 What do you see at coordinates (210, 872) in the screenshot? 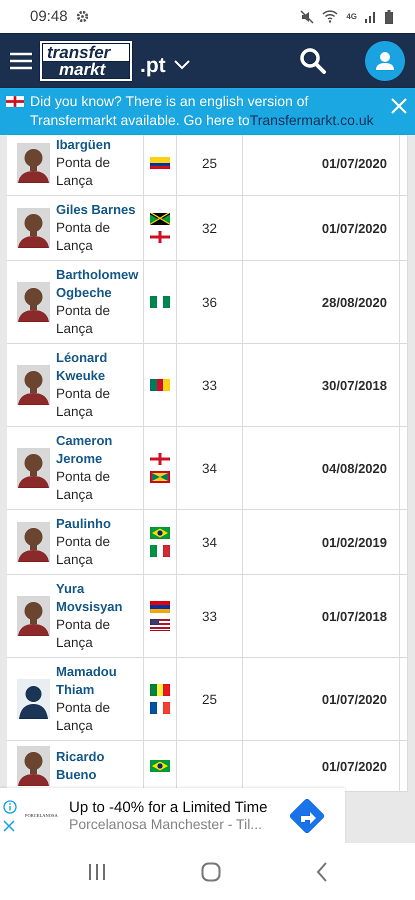
I see `home-icon` at bounding box center [210, 872].